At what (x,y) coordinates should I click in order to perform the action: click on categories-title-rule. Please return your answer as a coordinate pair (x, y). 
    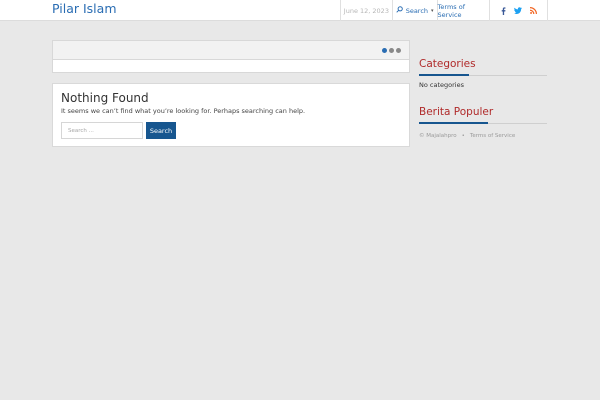
    Looking at the image, I should click on (483, 75).